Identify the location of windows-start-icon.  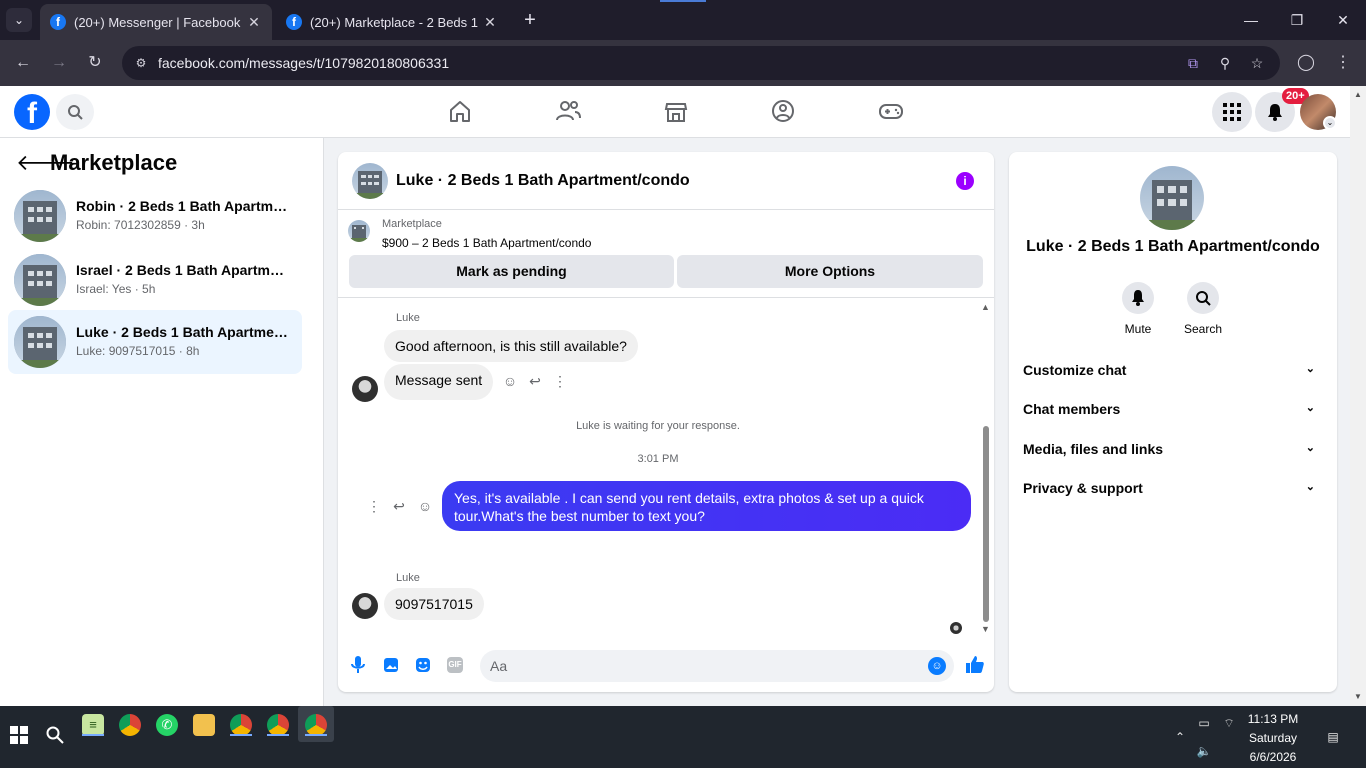
(19, 737).